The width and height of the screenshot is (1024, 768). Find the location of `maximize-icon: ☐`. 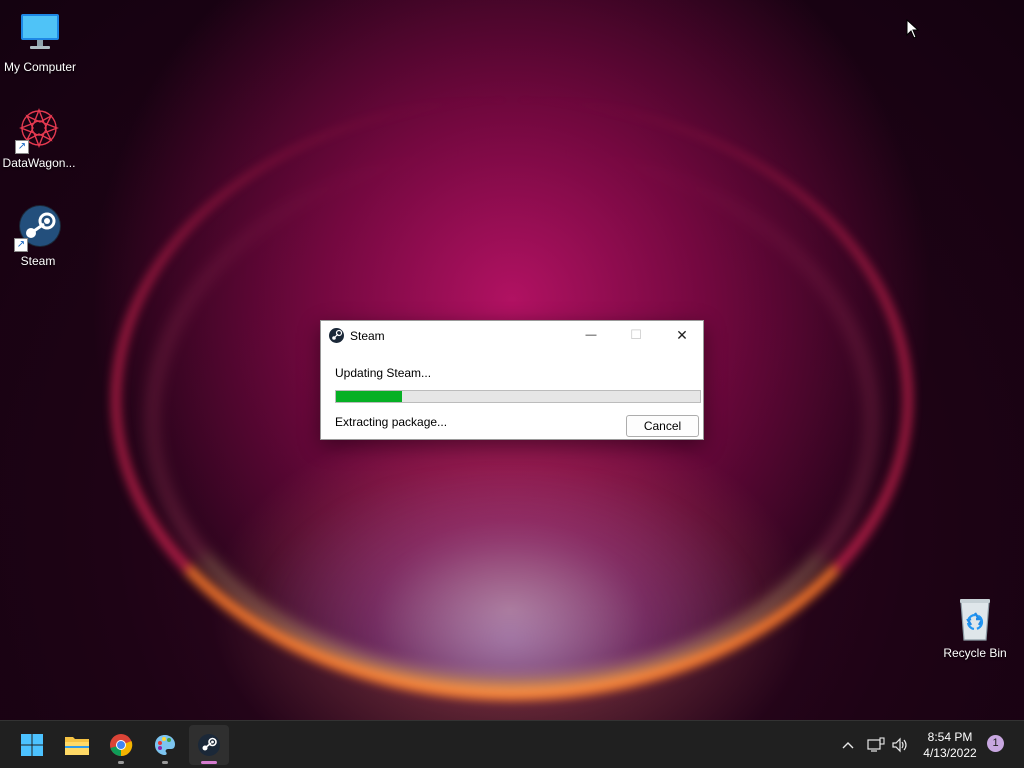

maximize-icon: ☐ is located at coordinates (636, 334).